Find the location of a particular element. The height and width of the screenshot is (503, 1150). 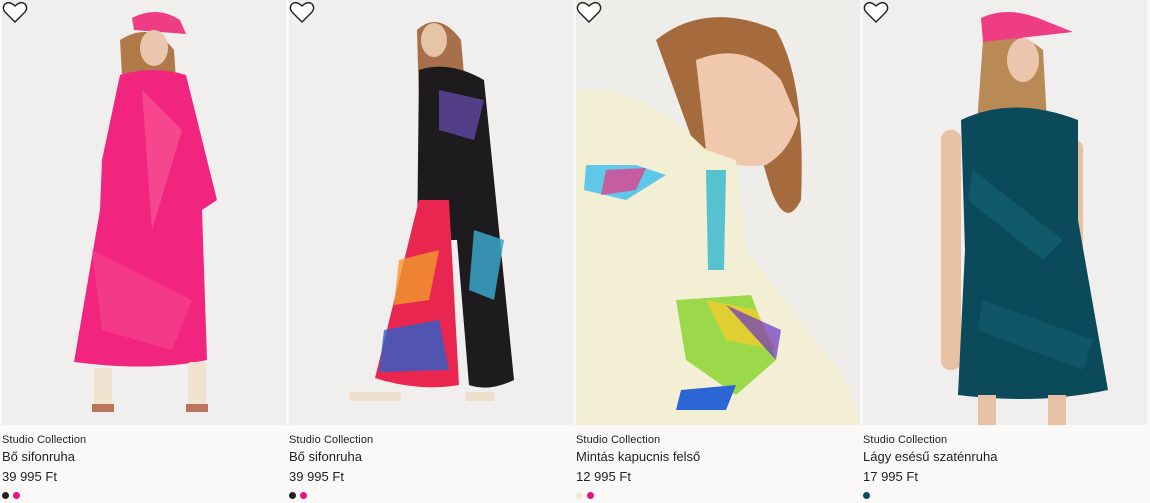

product-price: 17 995 Ft is located at coordinates (890, 476).